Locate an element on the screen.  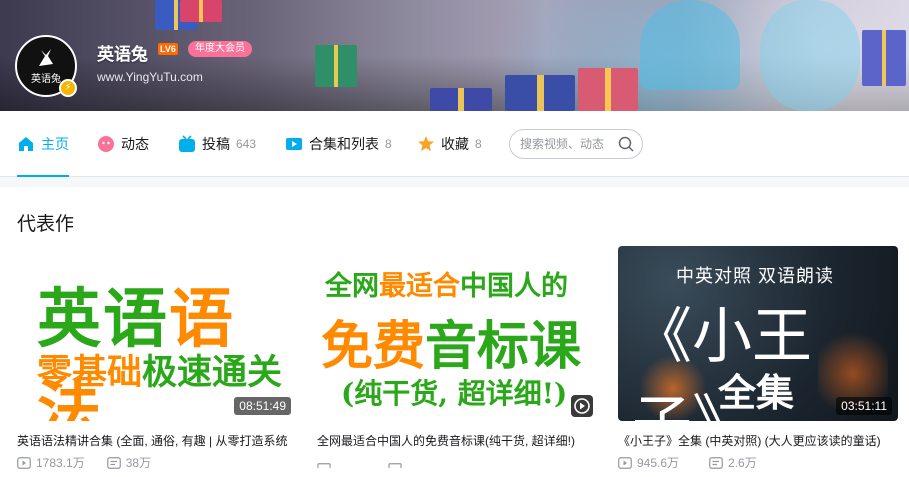
search-input is located at coordinates (565, 144).